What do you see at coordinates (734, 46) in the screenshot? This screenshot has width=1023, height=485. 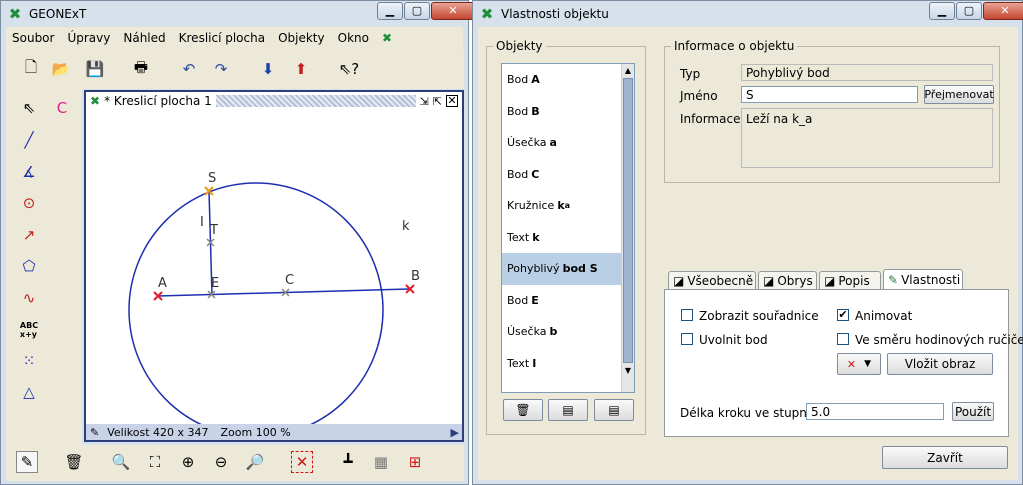 I see `info-legend: Informace o objektu` at bounding box center [734, 46].